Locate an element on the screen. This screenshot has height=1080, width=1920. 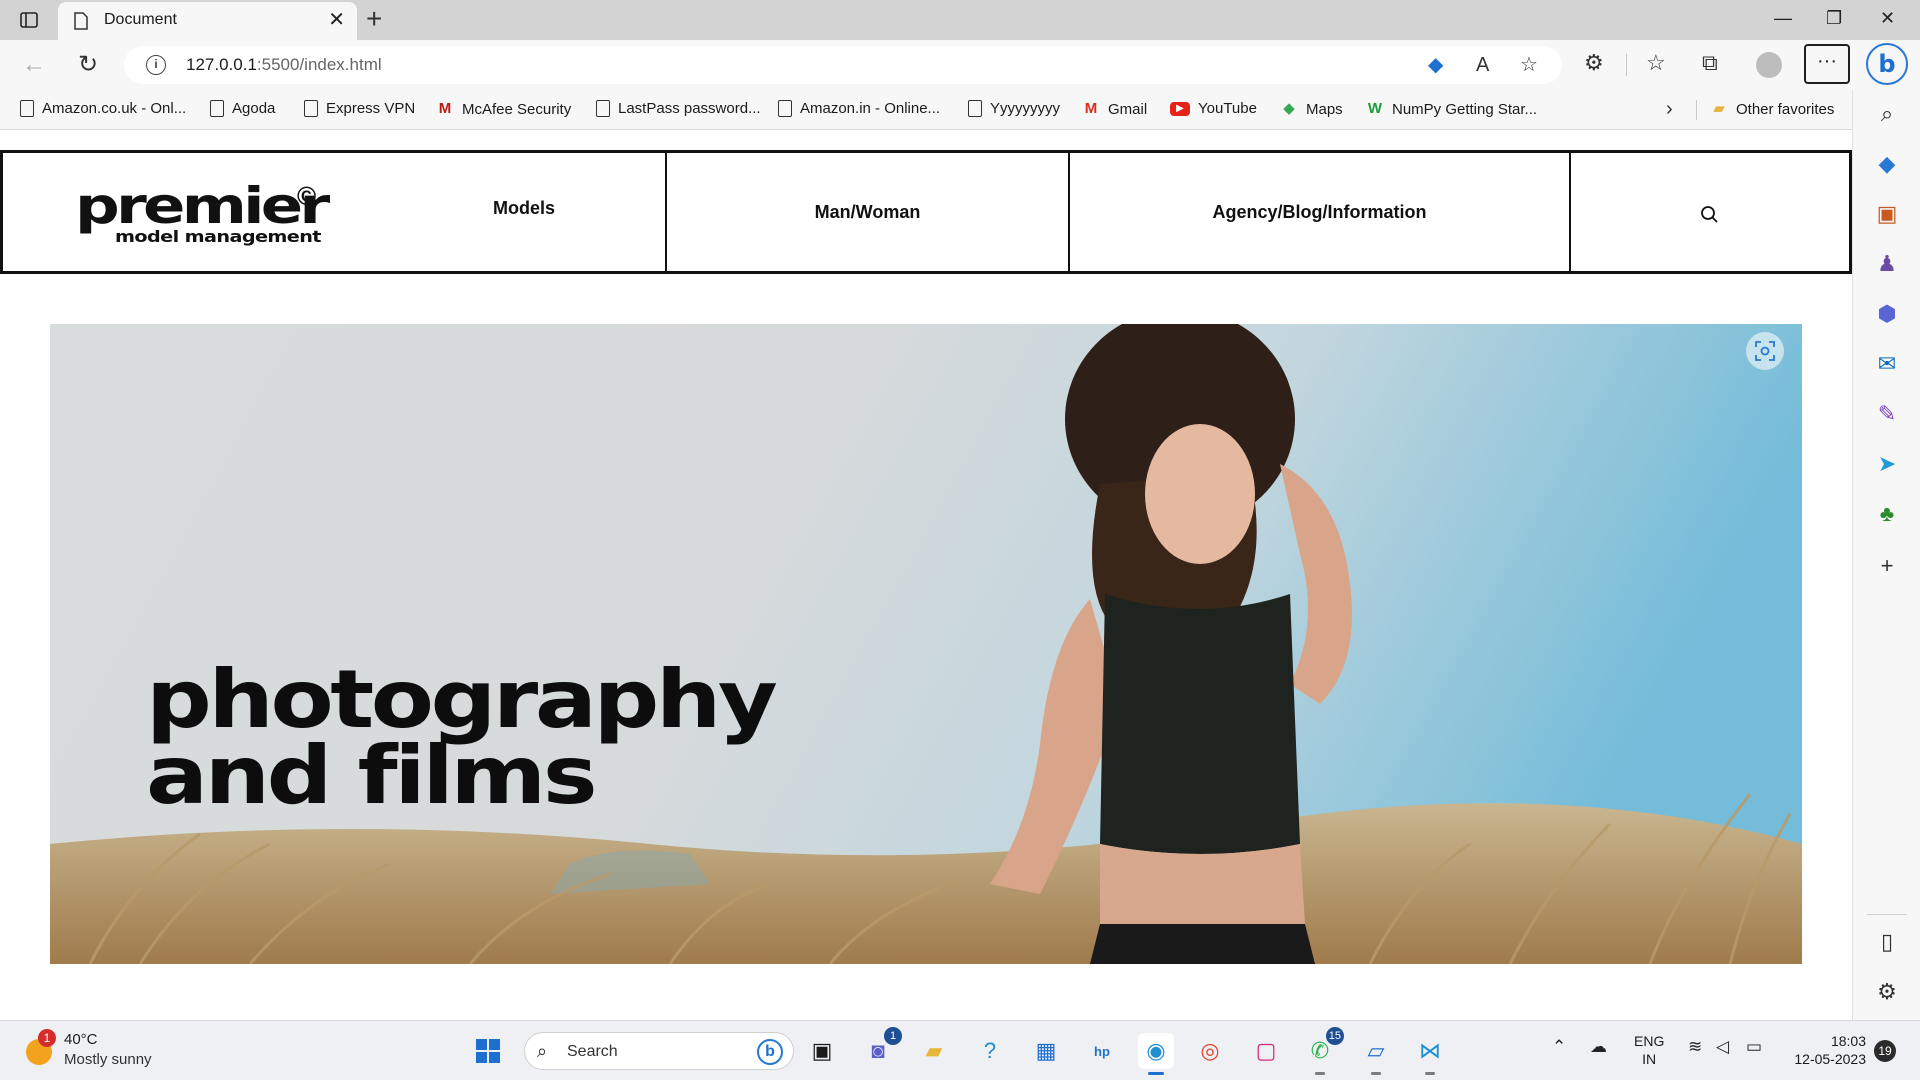
system-clock: 18:03 12-05-2023 is located at coordinates (1826, 1050).